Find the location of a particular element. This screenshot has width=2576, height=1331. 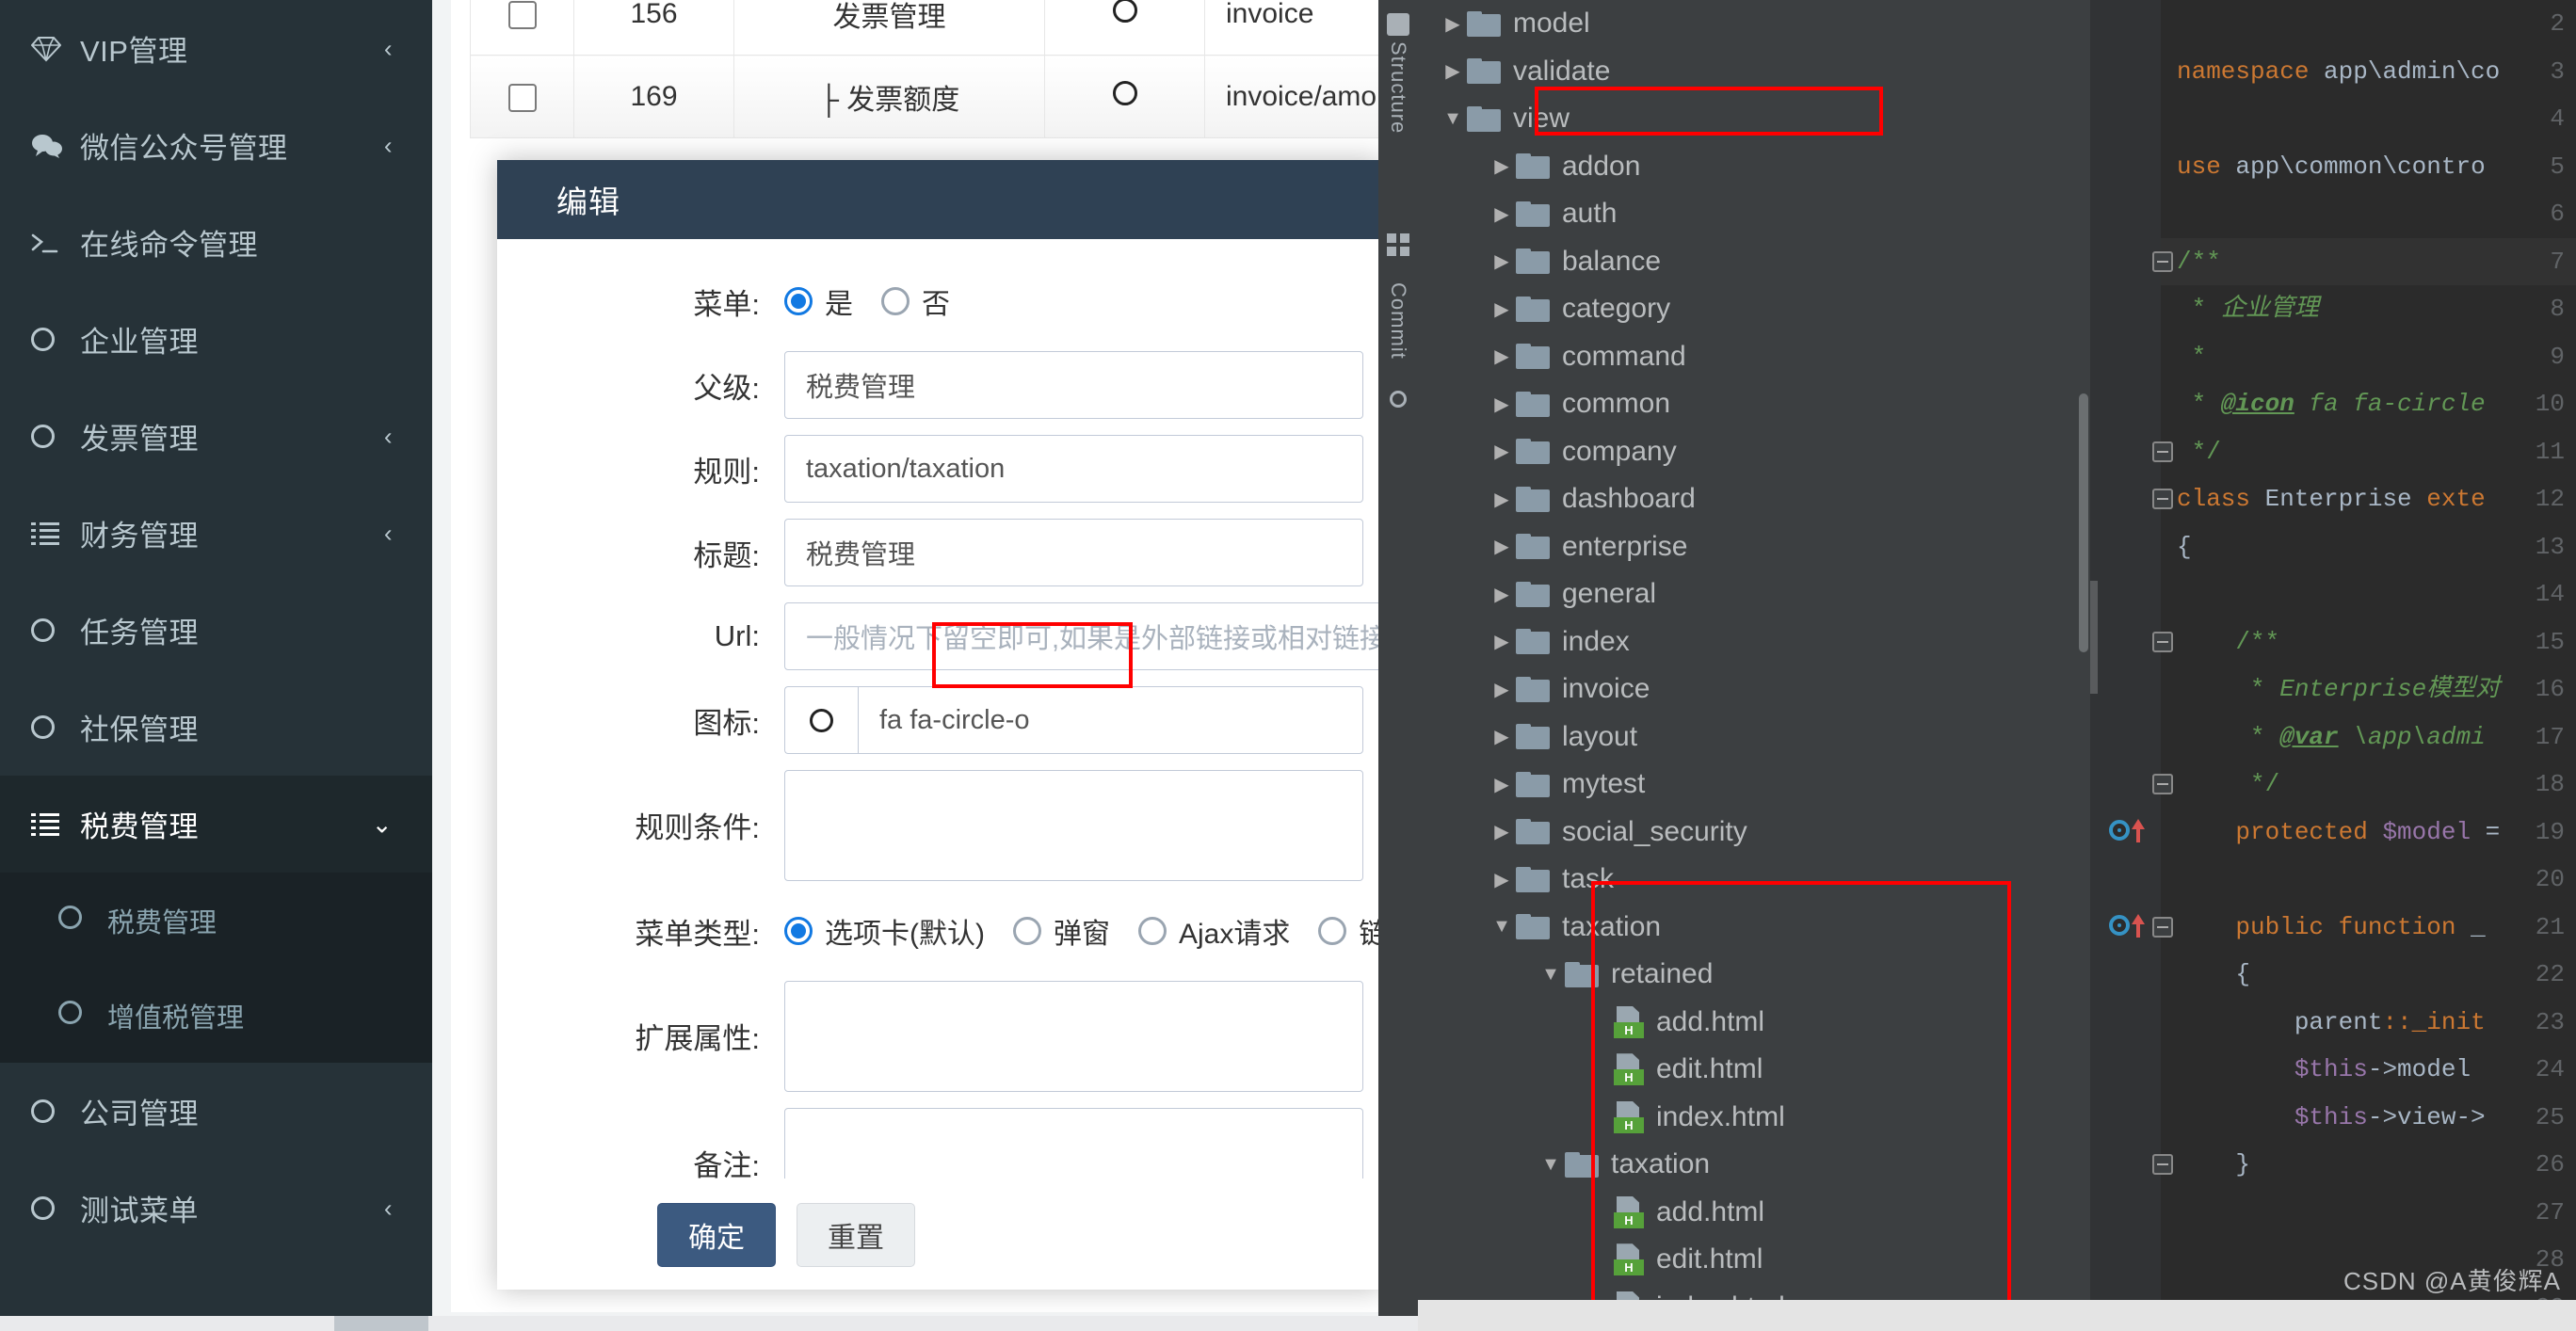

table-row: 169├ 发票额度 invoice/amount is located at coordinates (924, 97).